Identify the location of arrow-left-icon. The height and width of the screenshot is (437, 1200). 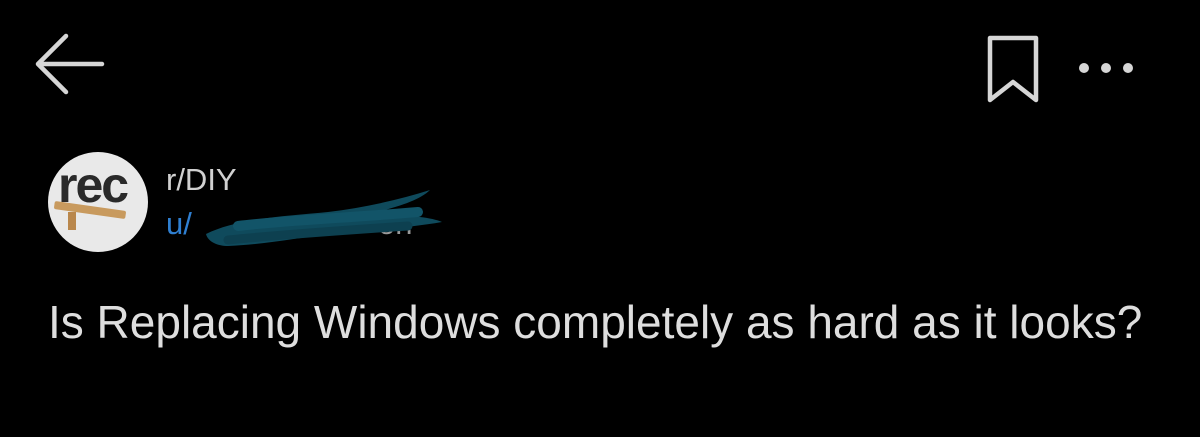
(70, 64).